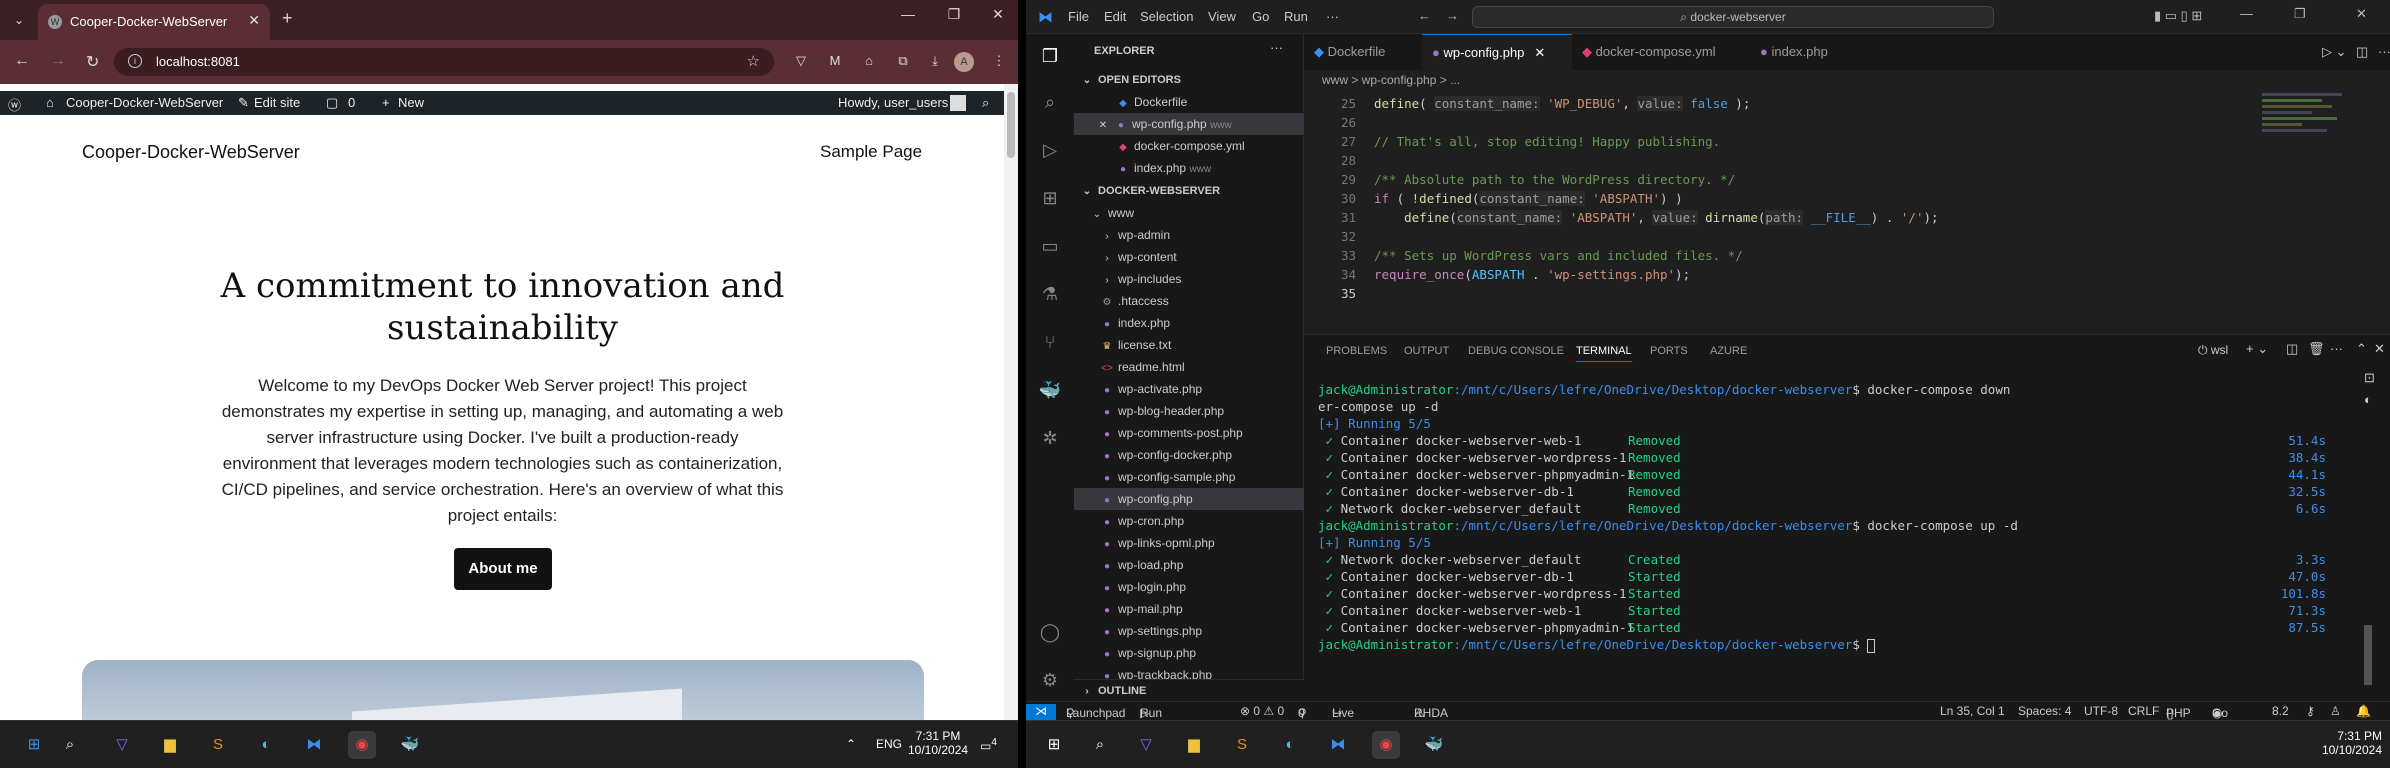  What do you see at coordinates (1733, 17) in the screenshot?
I see `command-center-search: ⌕ docker-webserver` at bounding box center [1733, 17].